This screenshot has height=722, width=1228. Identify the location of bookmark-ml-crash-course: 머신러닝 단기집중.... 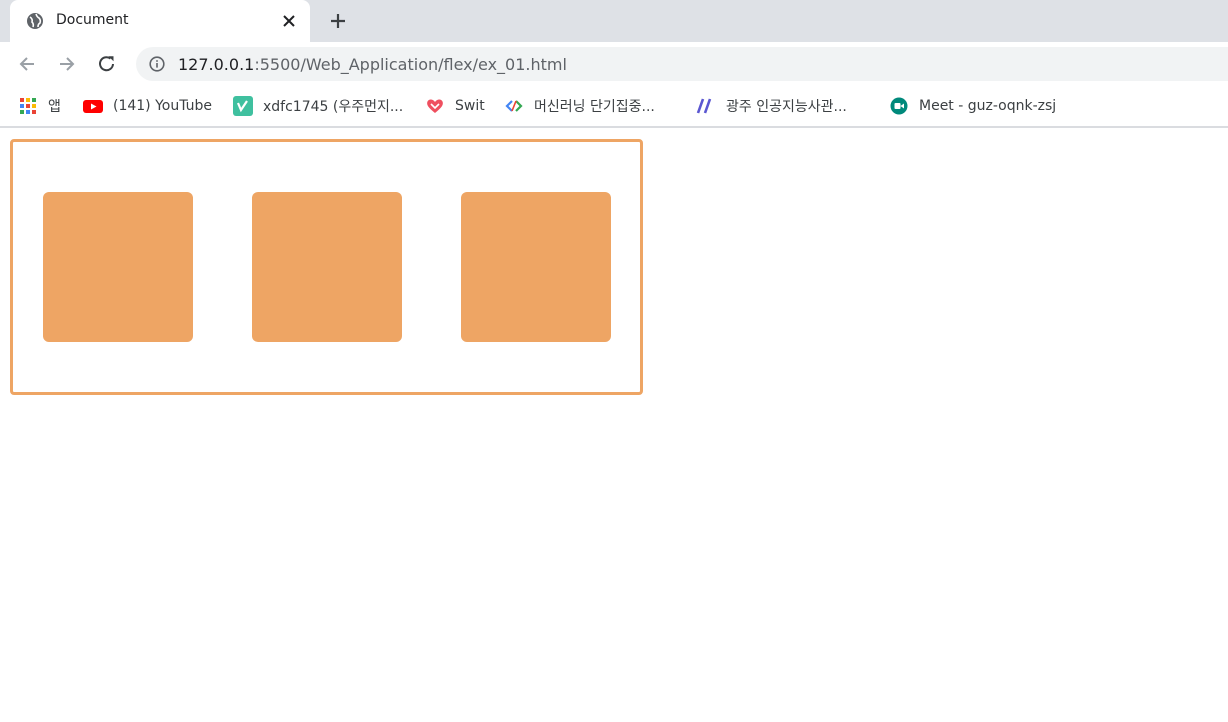
(579, 106).